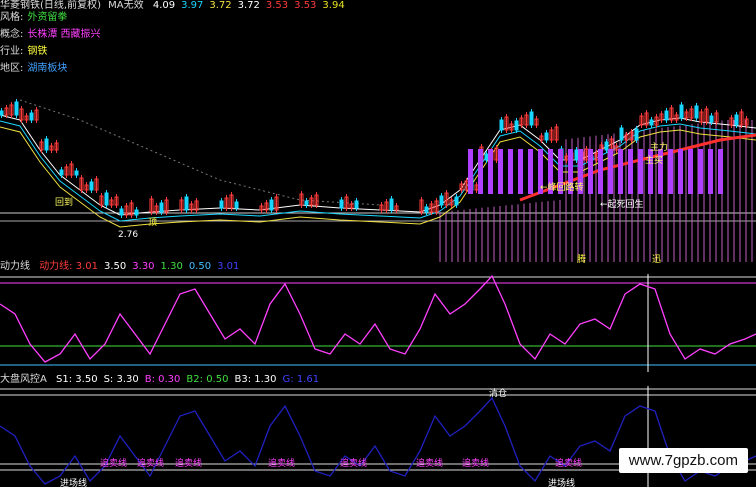  I want to click on bottom-tag-xun: 迅, so click(657, 260).